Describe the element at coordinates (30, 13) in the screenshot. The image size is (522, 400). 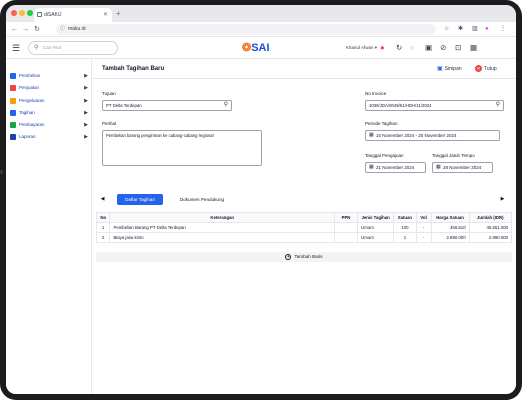
I see `maximize-window-icon` at that location.